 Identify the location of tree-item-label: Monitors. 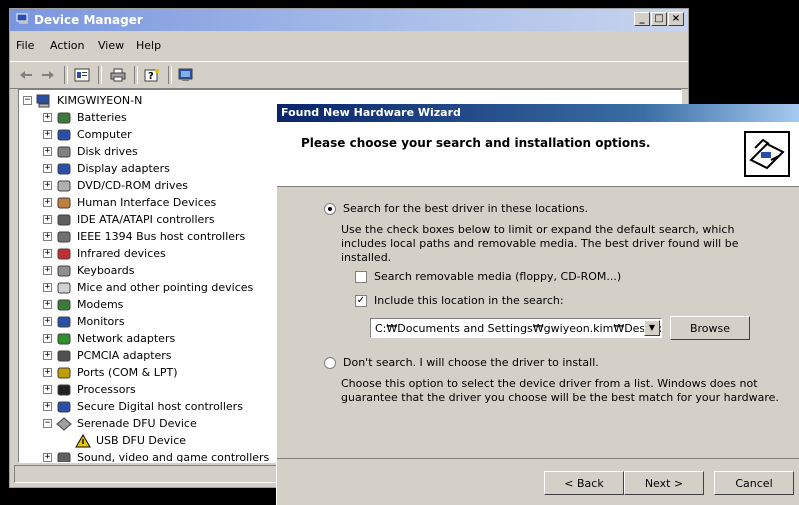
(101, 321).